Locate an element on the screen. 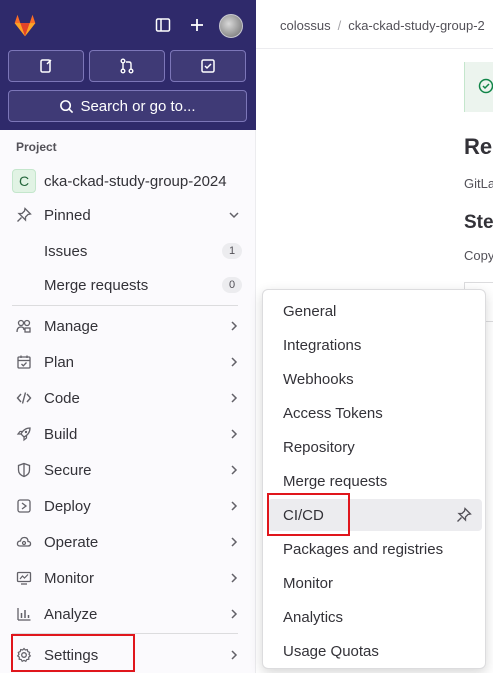  breadcrumb: colossus / cka-ckad-study-group-2 is located at coordinates (382, 25).